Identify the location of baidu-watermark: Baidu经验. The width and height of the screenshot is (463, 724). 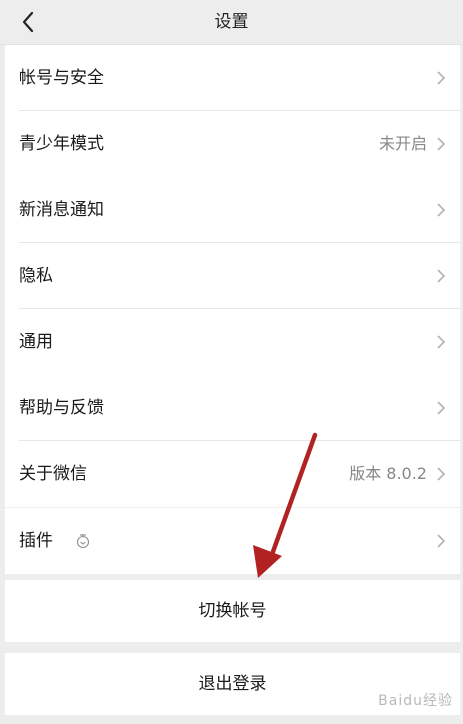
(415, 701).